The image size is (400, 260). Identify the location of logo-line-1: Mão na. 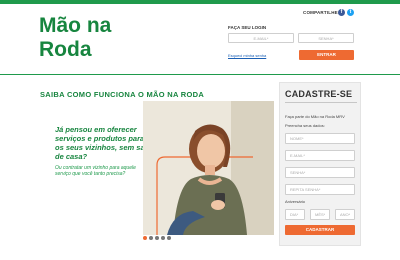
(75, 25).